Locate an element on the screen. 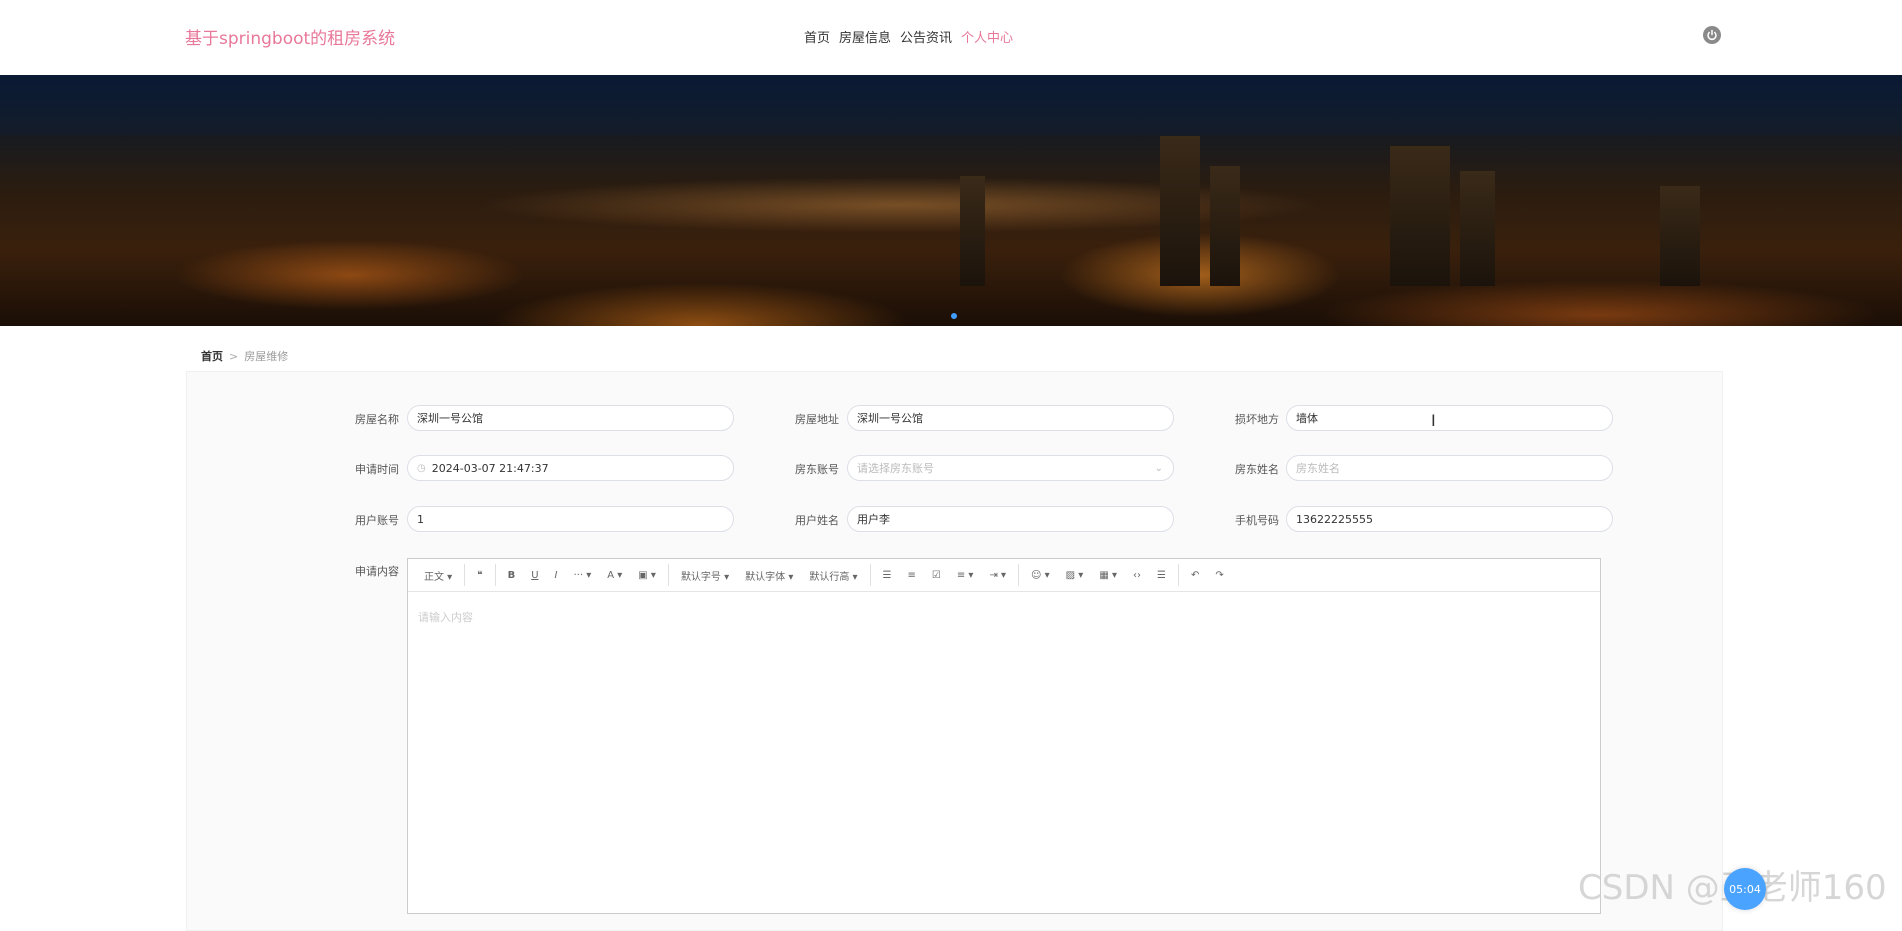 This screenshot has width=1902, height=931. font-size-select: 默认字号 ▾ is located at coordinates (705, 575).